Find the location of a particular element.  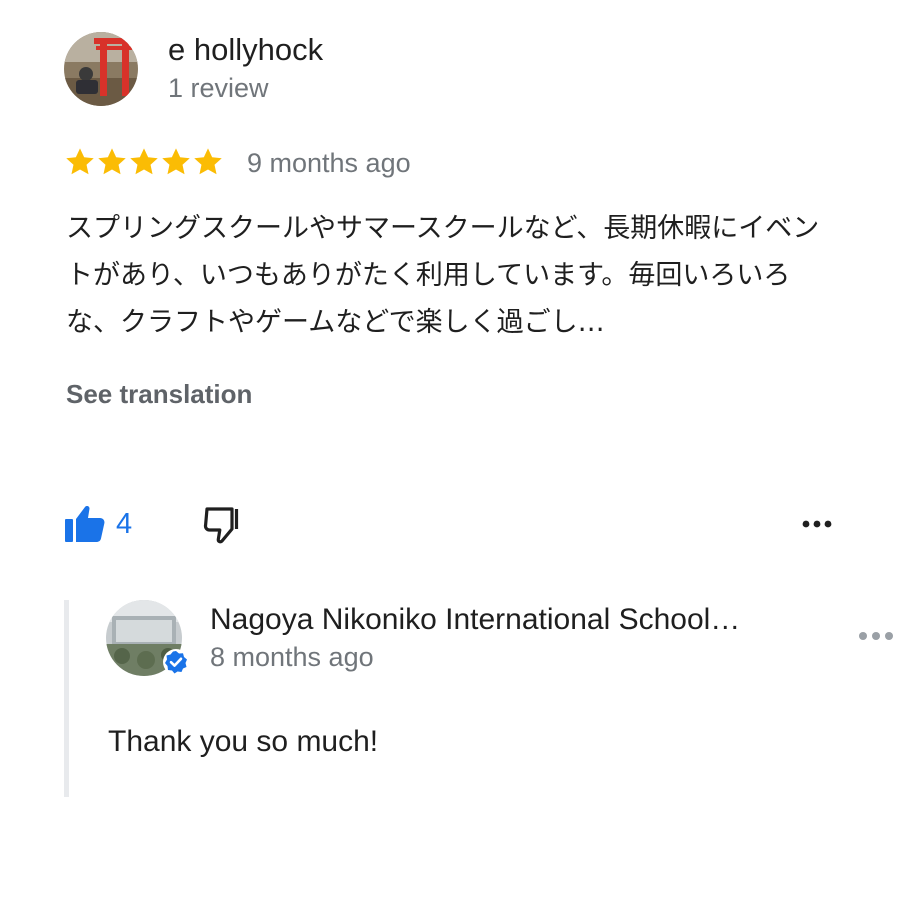

star-rating is located at coordinates (144, 163).